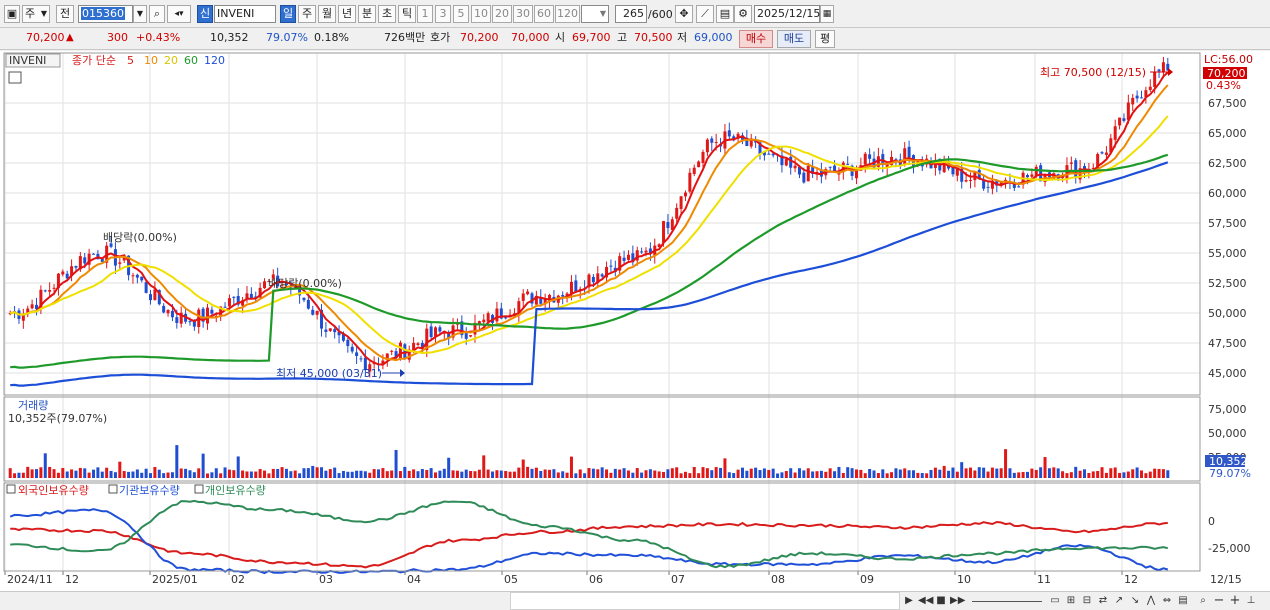 Image resolution: width=1270 pixels, height=610 pixels. I want to click on high-label: 고, so click(622, 37).